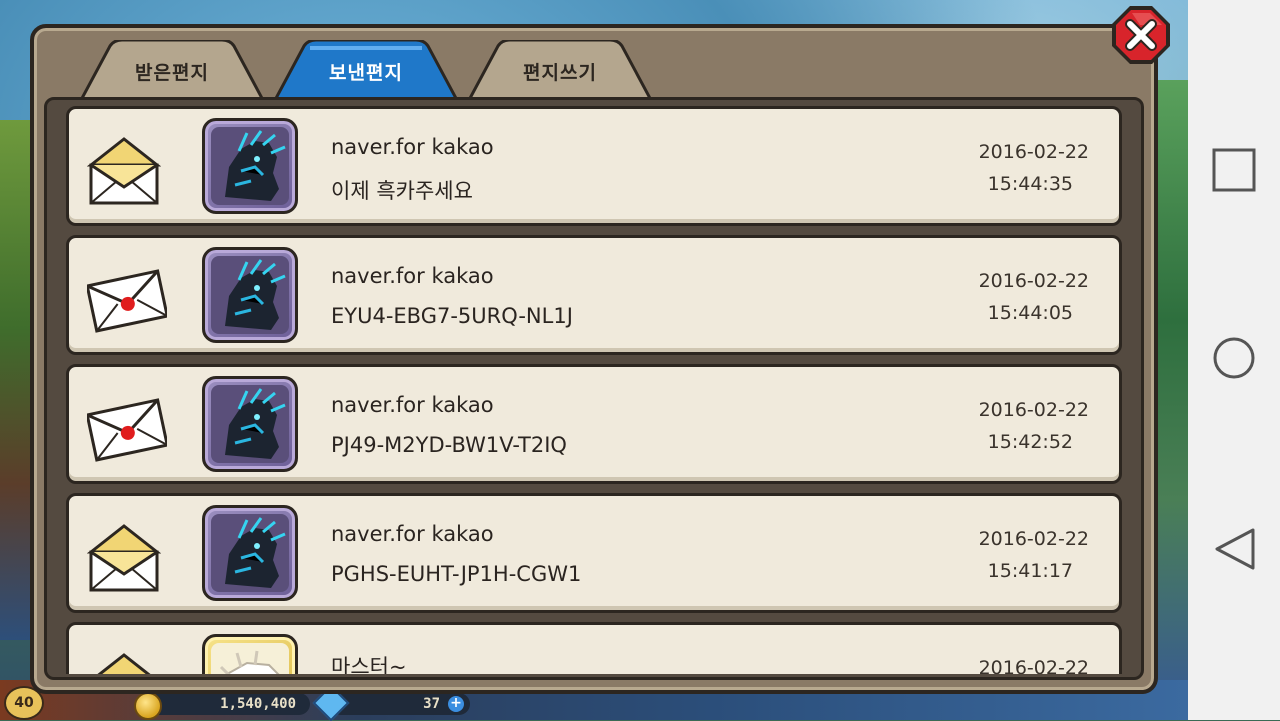 The height and width of the screenshot is (721, 1280). What do you see at coordinates (452, 316) in the screenshot?
I see `letter-message: EYU4-EBG7-5URQ-NL1J` at bounding box center [452, 316].